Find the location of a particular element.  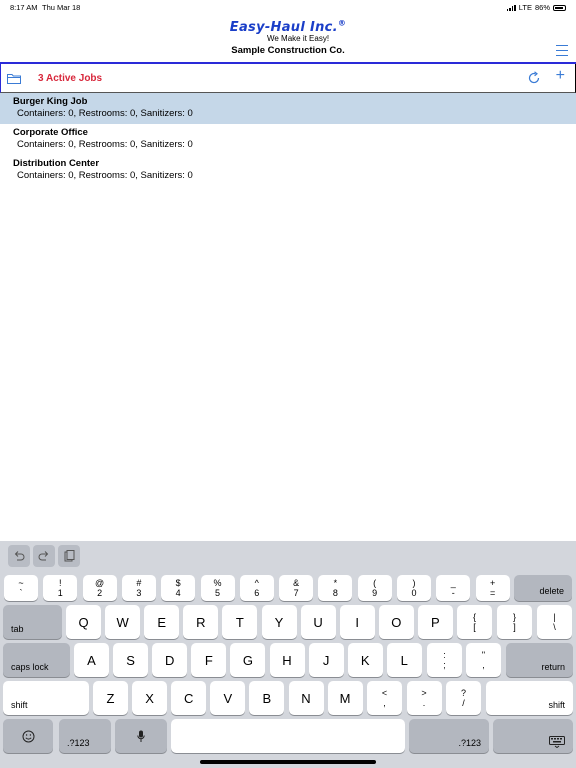

numbers-key-right: .?123 is located at coordinates (449, 736).